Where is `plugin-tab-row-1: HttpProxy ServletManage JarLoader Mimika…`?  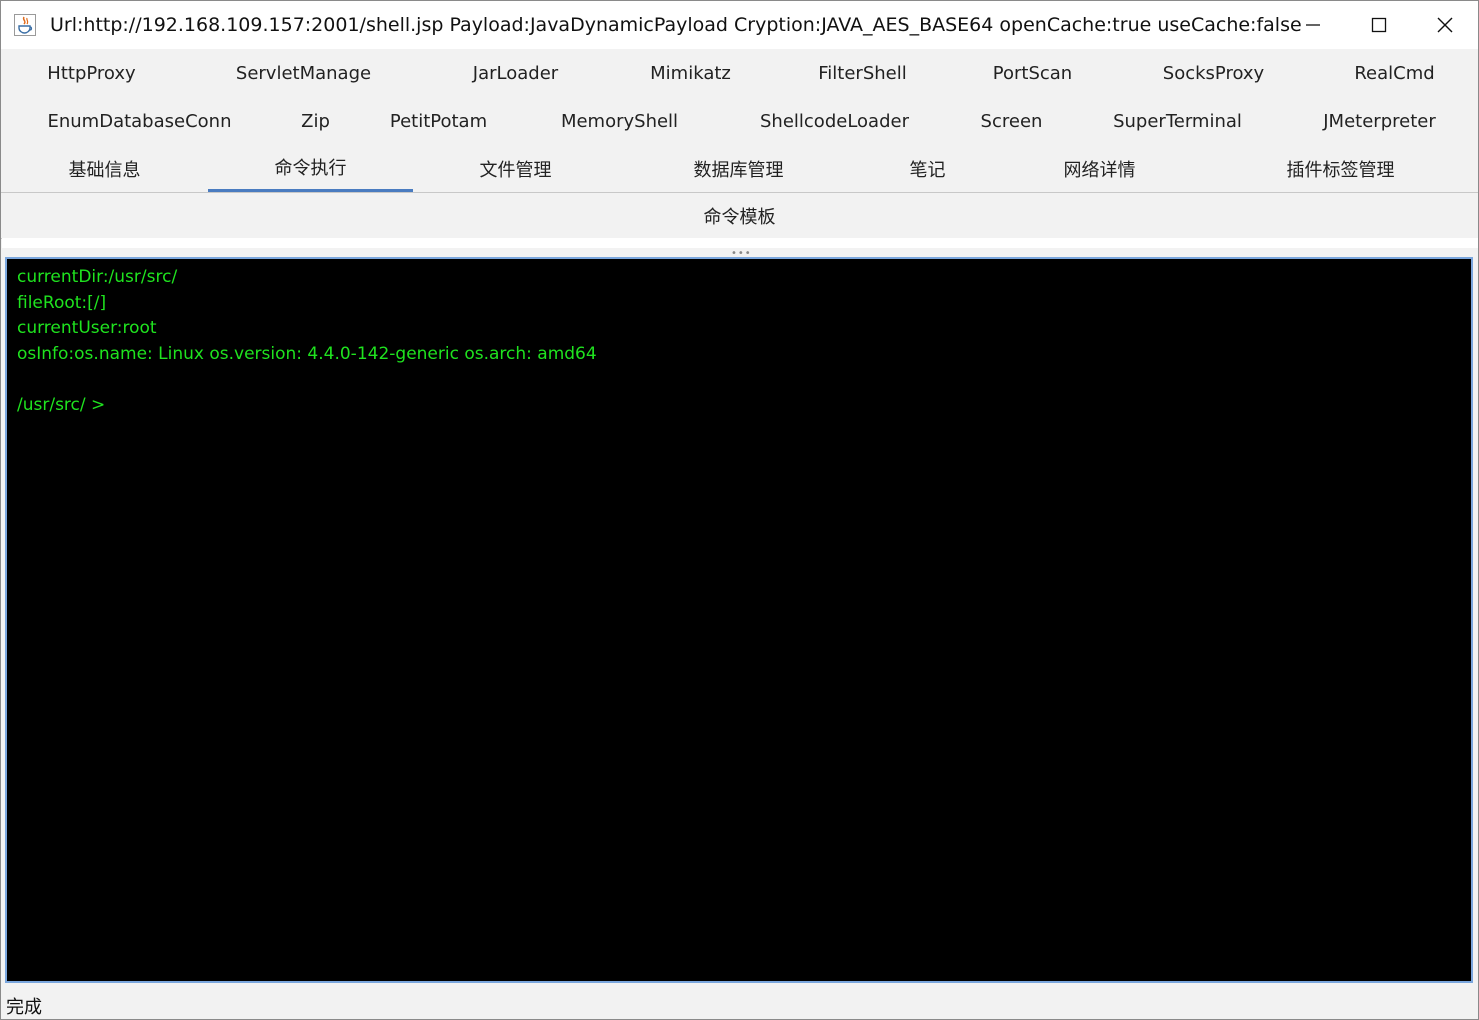
plugin-tab-row-1: HttpProxy ServletManage JarLoader Mimika… is located at coordinates (739, 73).